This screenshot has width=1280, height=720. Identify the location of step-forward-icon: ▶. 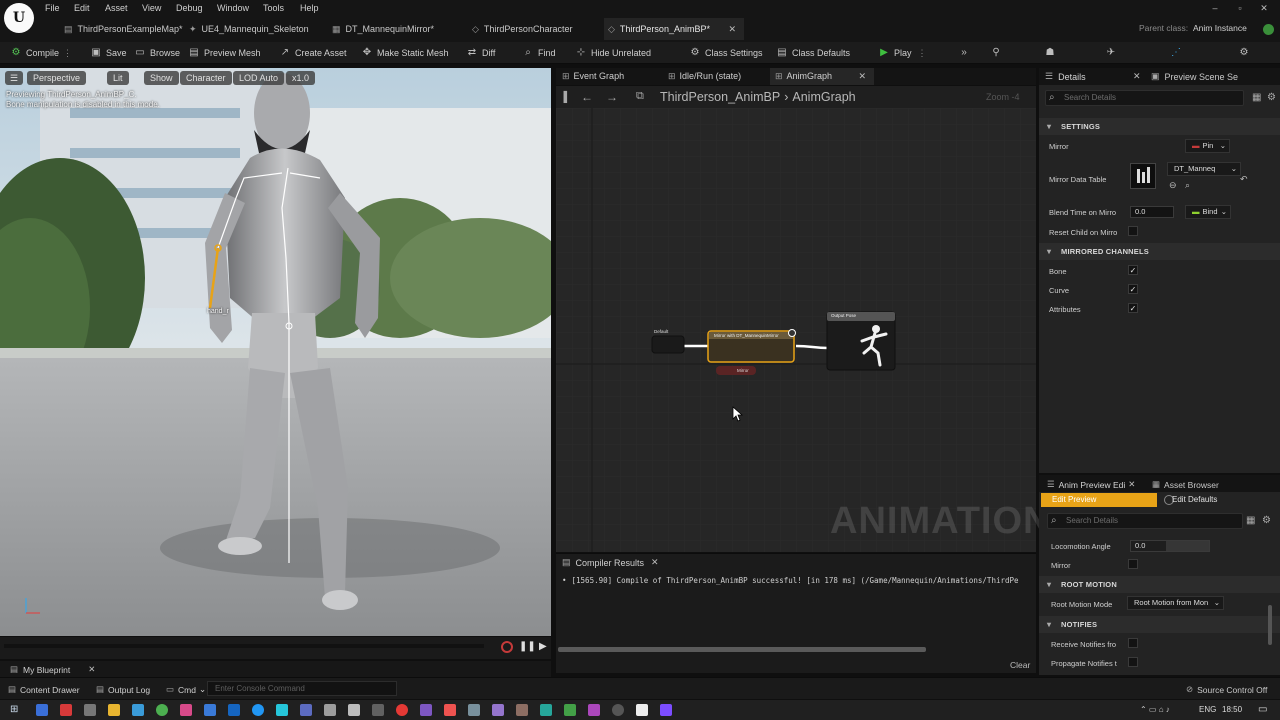
(543, 646).